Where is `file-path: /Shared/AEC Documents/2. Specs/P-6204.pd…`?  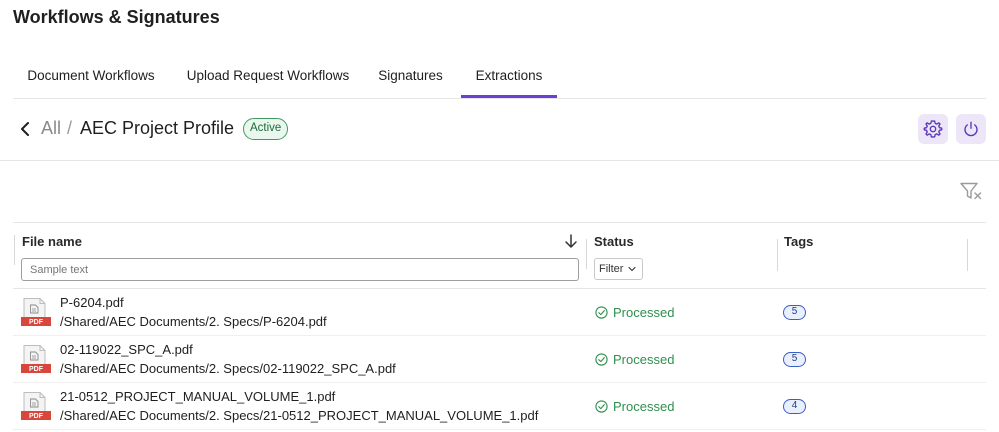 file-path: /Shared/AEC Documents/2. Specs/P-6204.pd… is located at coordinates (193, 321).